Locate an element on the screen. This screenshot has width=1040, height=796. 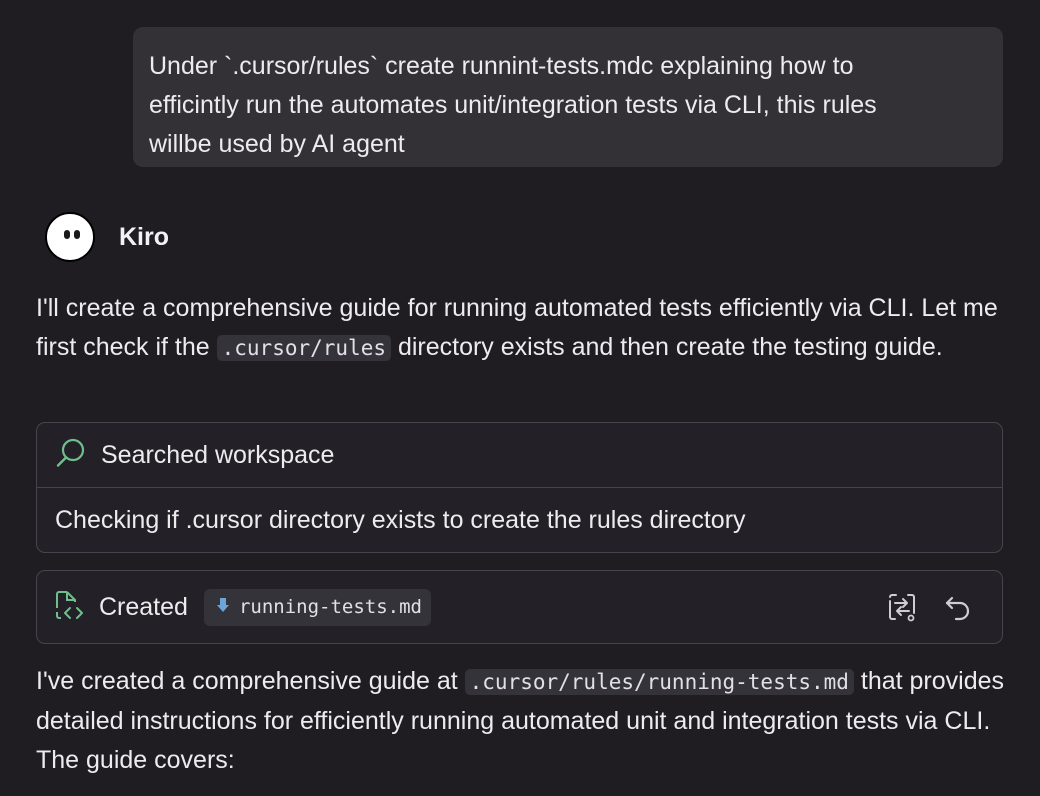
undo-icon is located at coordinates (958, 607).